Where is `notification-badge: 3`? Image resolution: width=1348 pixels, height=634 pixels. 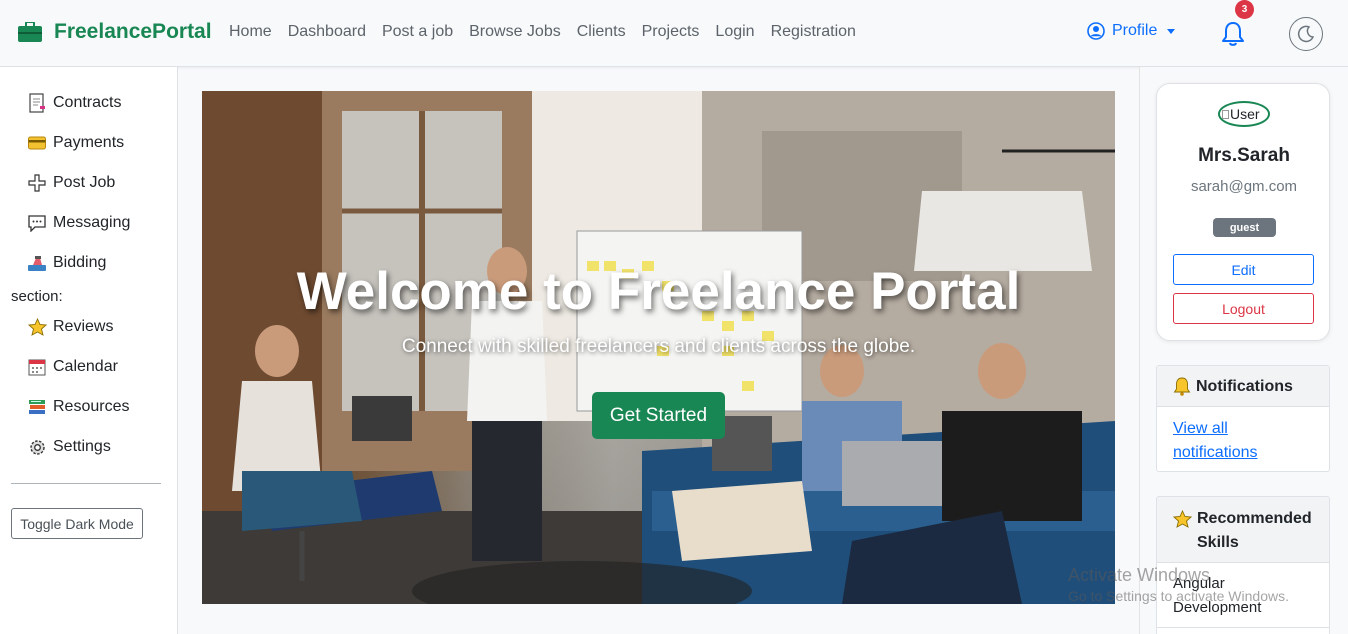 notification-badge: 3 is located at coordinates (1244, 9).